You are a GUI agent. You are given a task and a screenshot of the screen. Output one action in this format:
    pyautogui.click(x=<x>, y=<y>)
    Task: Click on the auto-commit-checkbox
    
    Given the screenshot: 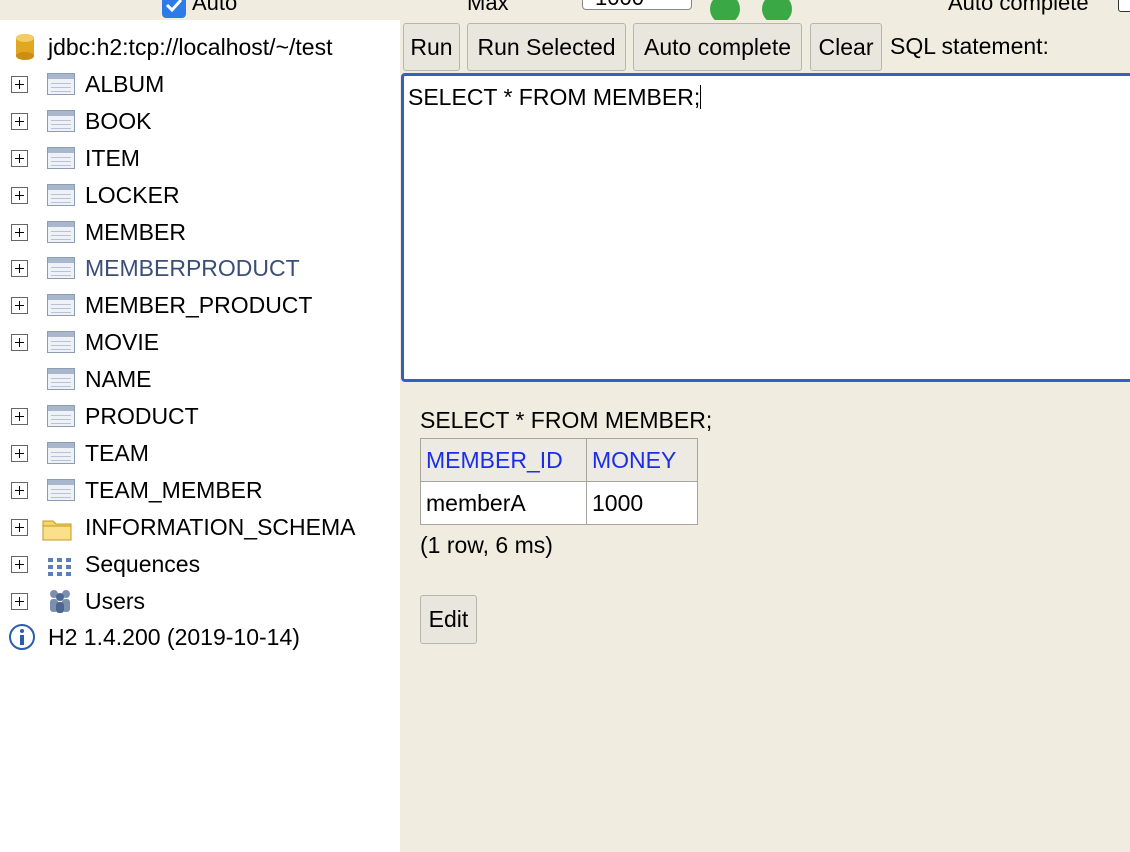 What is the action you would take?
    pyautogui.click(x=174, y=9)
    